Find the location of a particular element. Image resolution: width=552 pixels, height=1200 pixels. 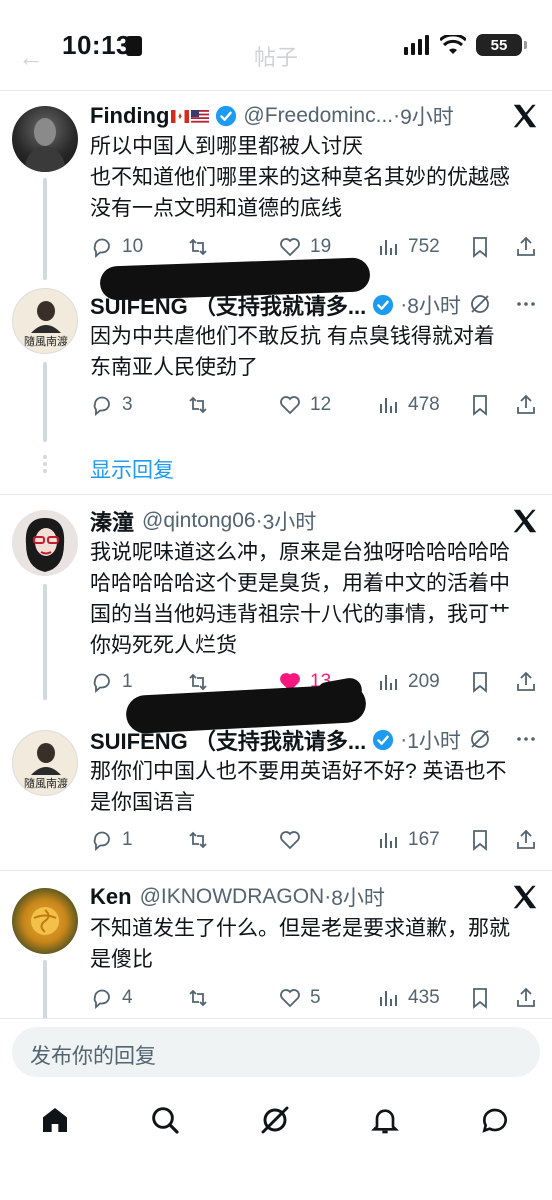

like-button is located at coordinates (294, 840).